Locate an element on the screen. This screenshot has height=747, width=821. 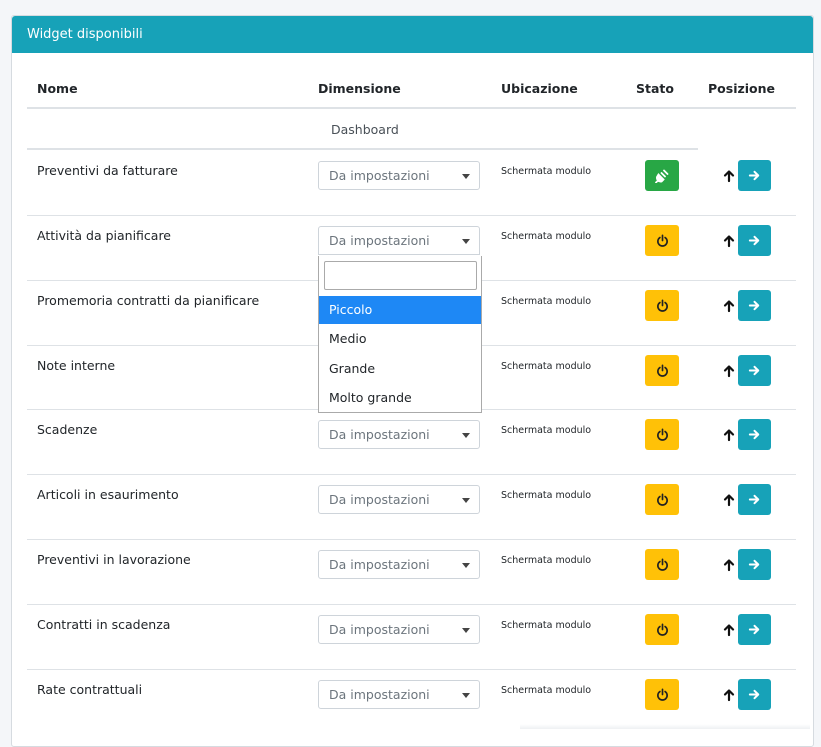
widget-name: Promemoria contratti da pianificare is located at coordinates (148, 300).